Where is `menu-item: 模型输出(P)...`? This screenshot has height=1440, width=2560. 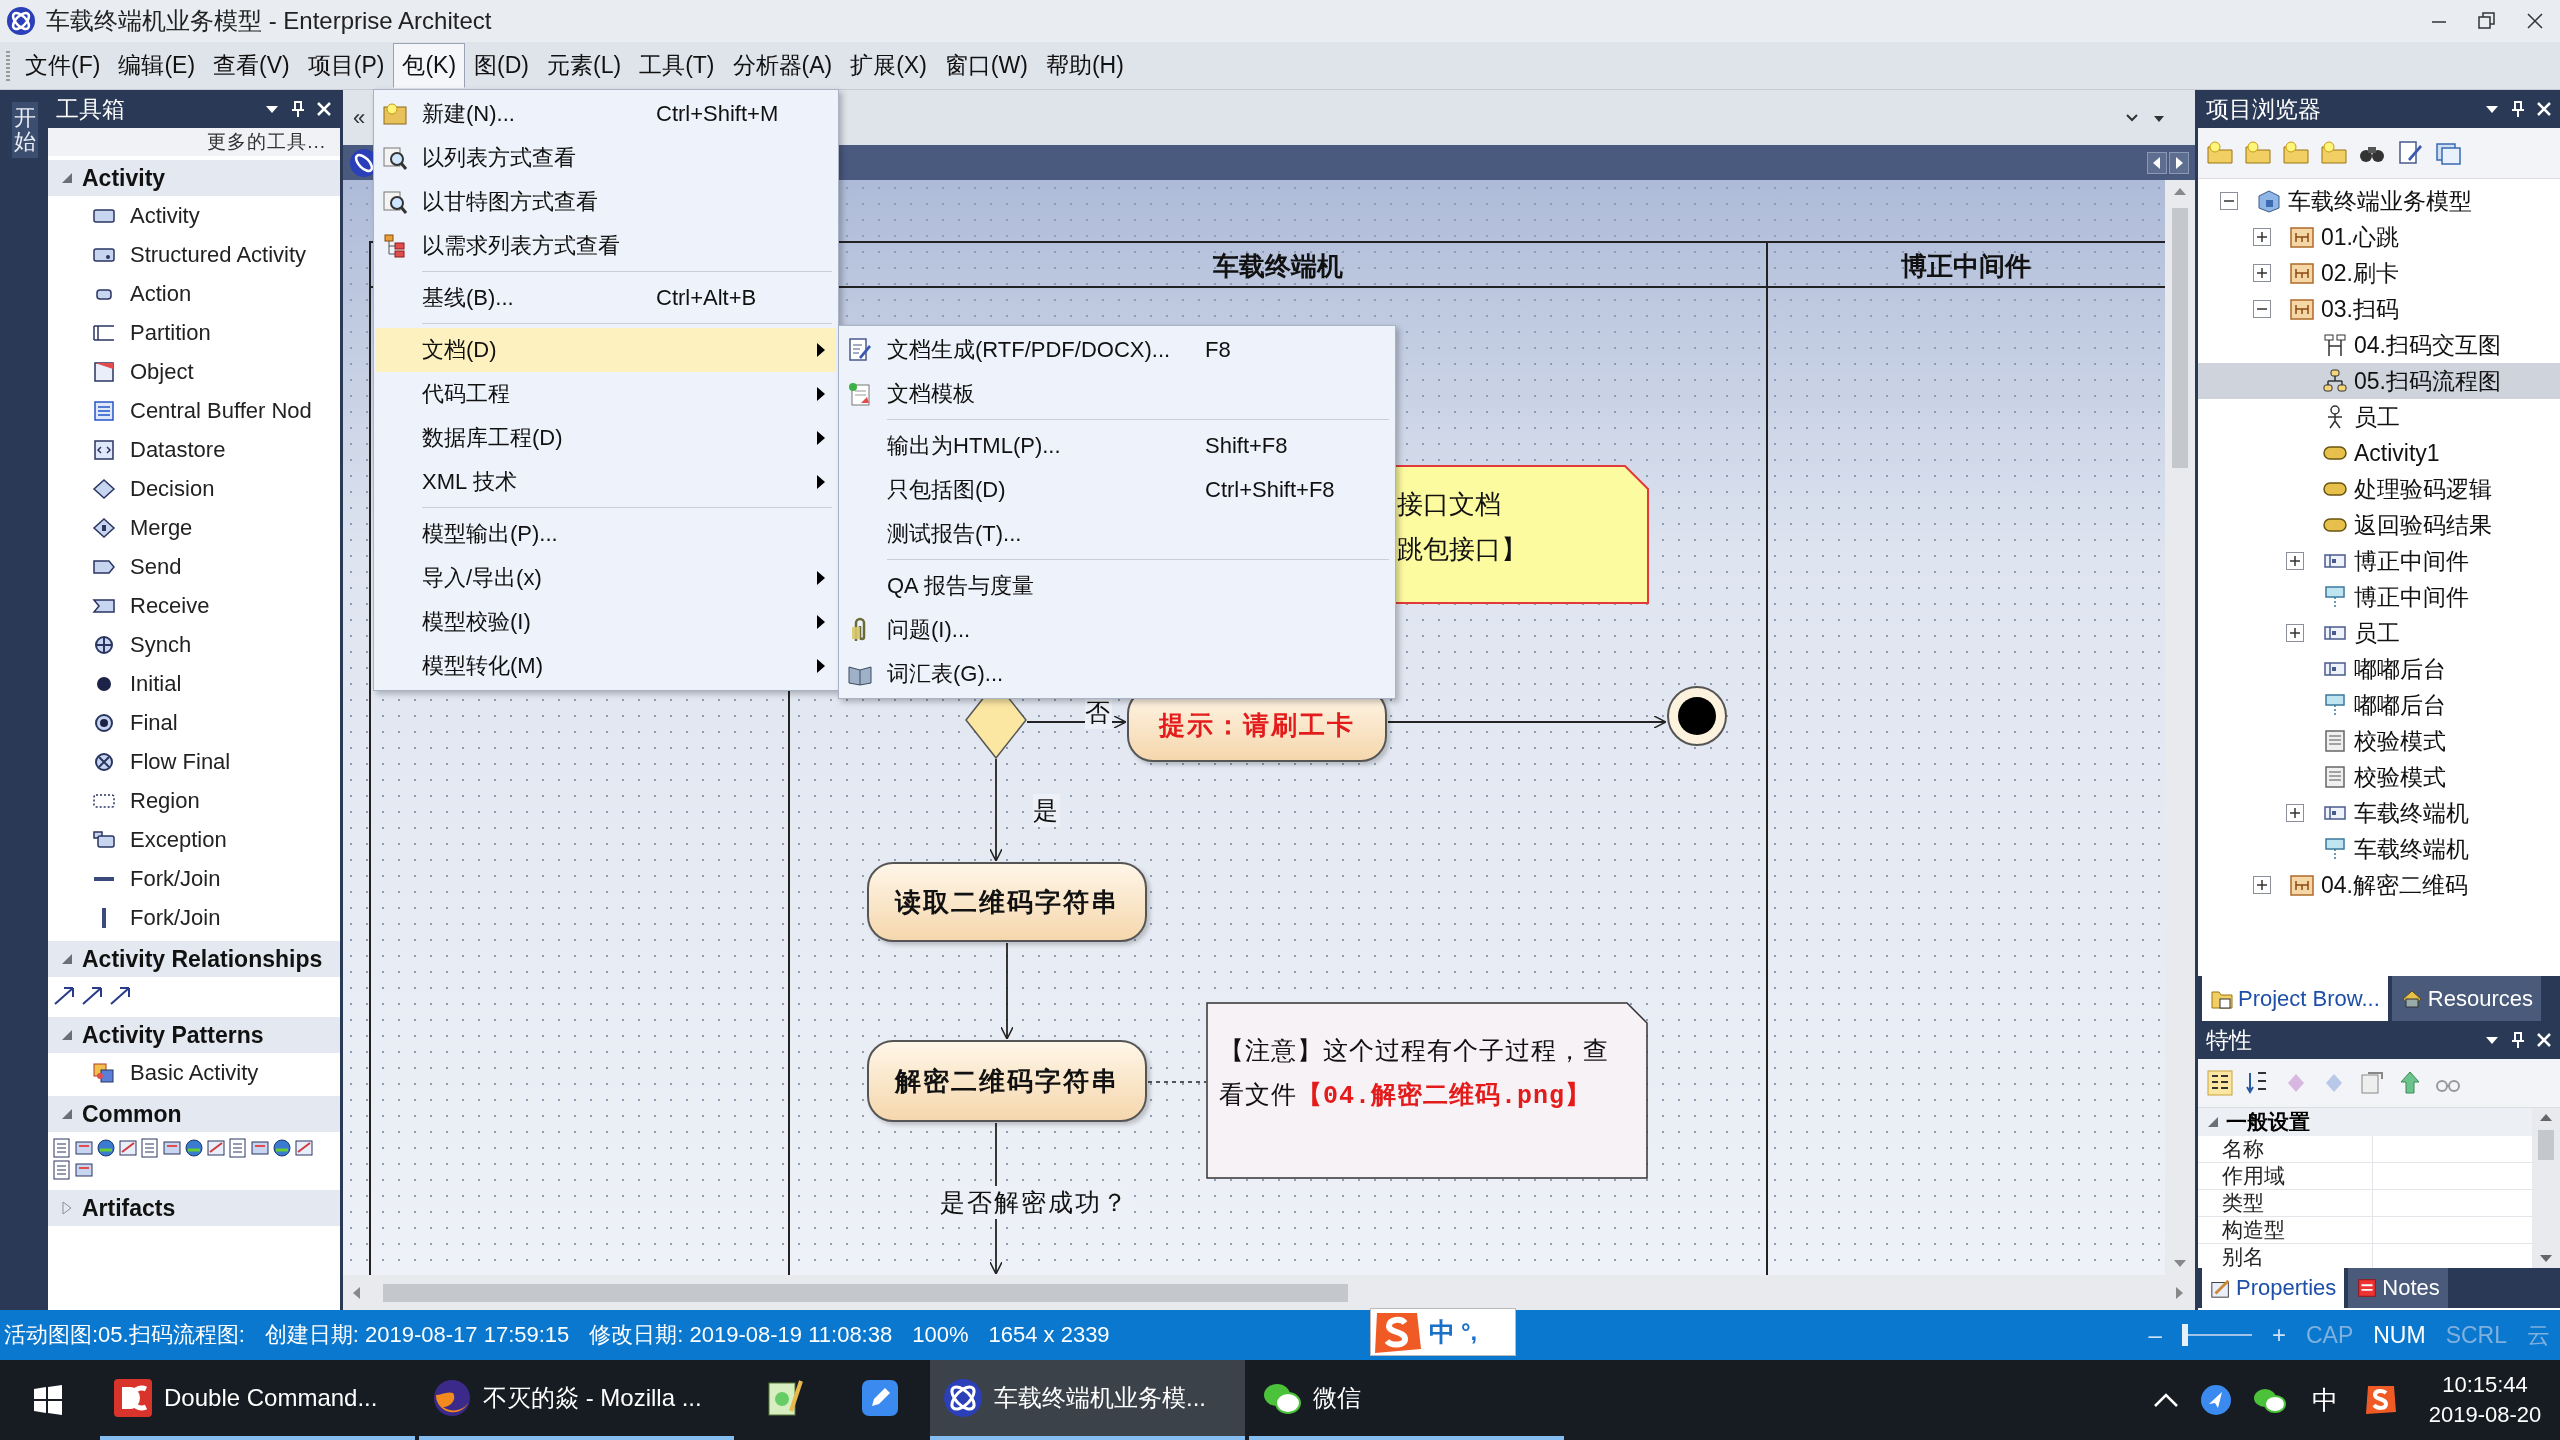 menu-item: 模型输出(P)... is located at coordinates (606, 534).